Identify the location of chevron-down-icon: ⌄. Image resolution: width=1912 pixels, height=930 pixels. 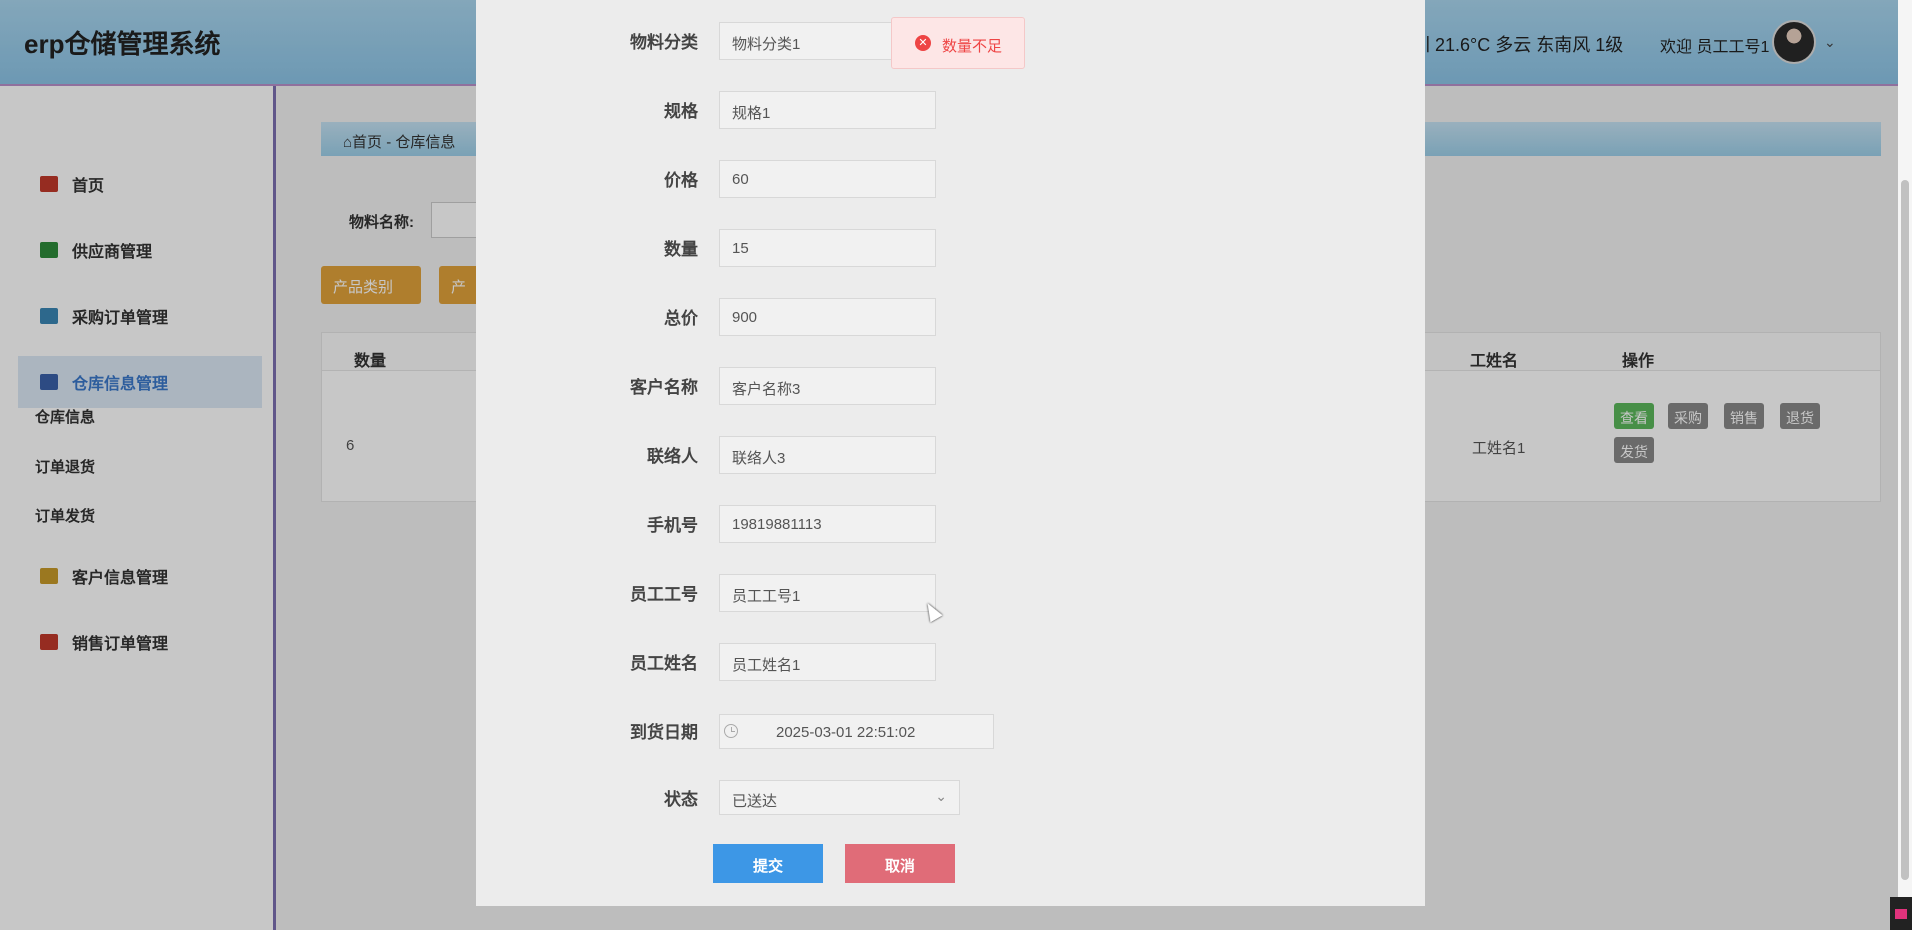
(941, 796).